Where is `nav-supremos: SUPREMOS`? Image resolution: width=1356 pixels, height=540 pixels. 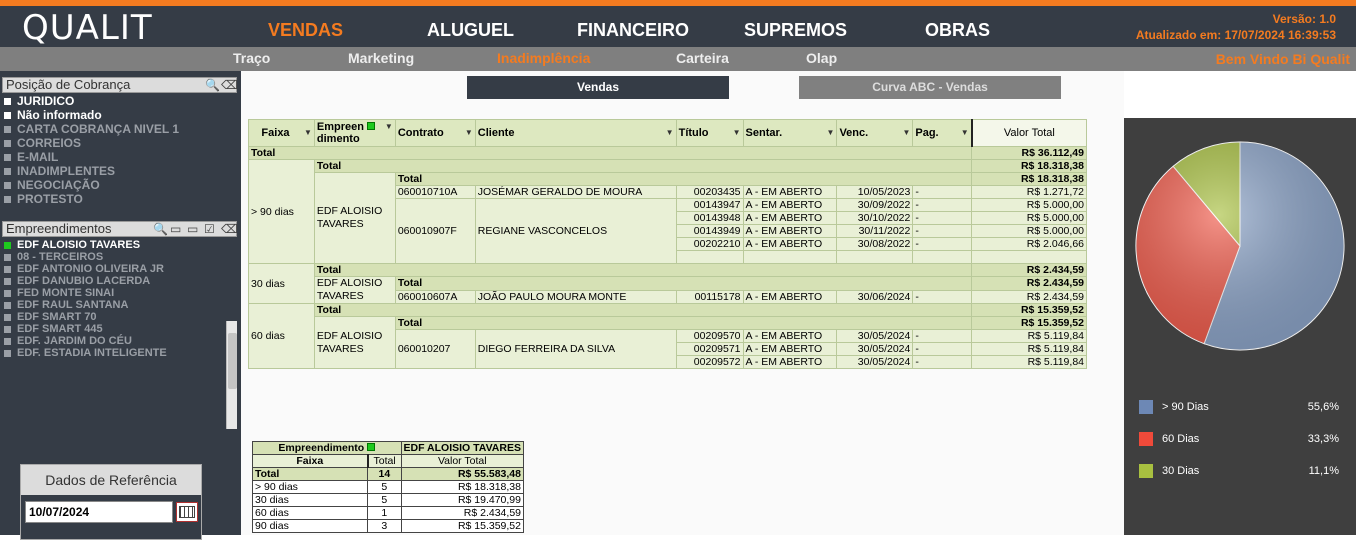
nav-supremos: SUPREMOS is located at coordinates (795, 30).